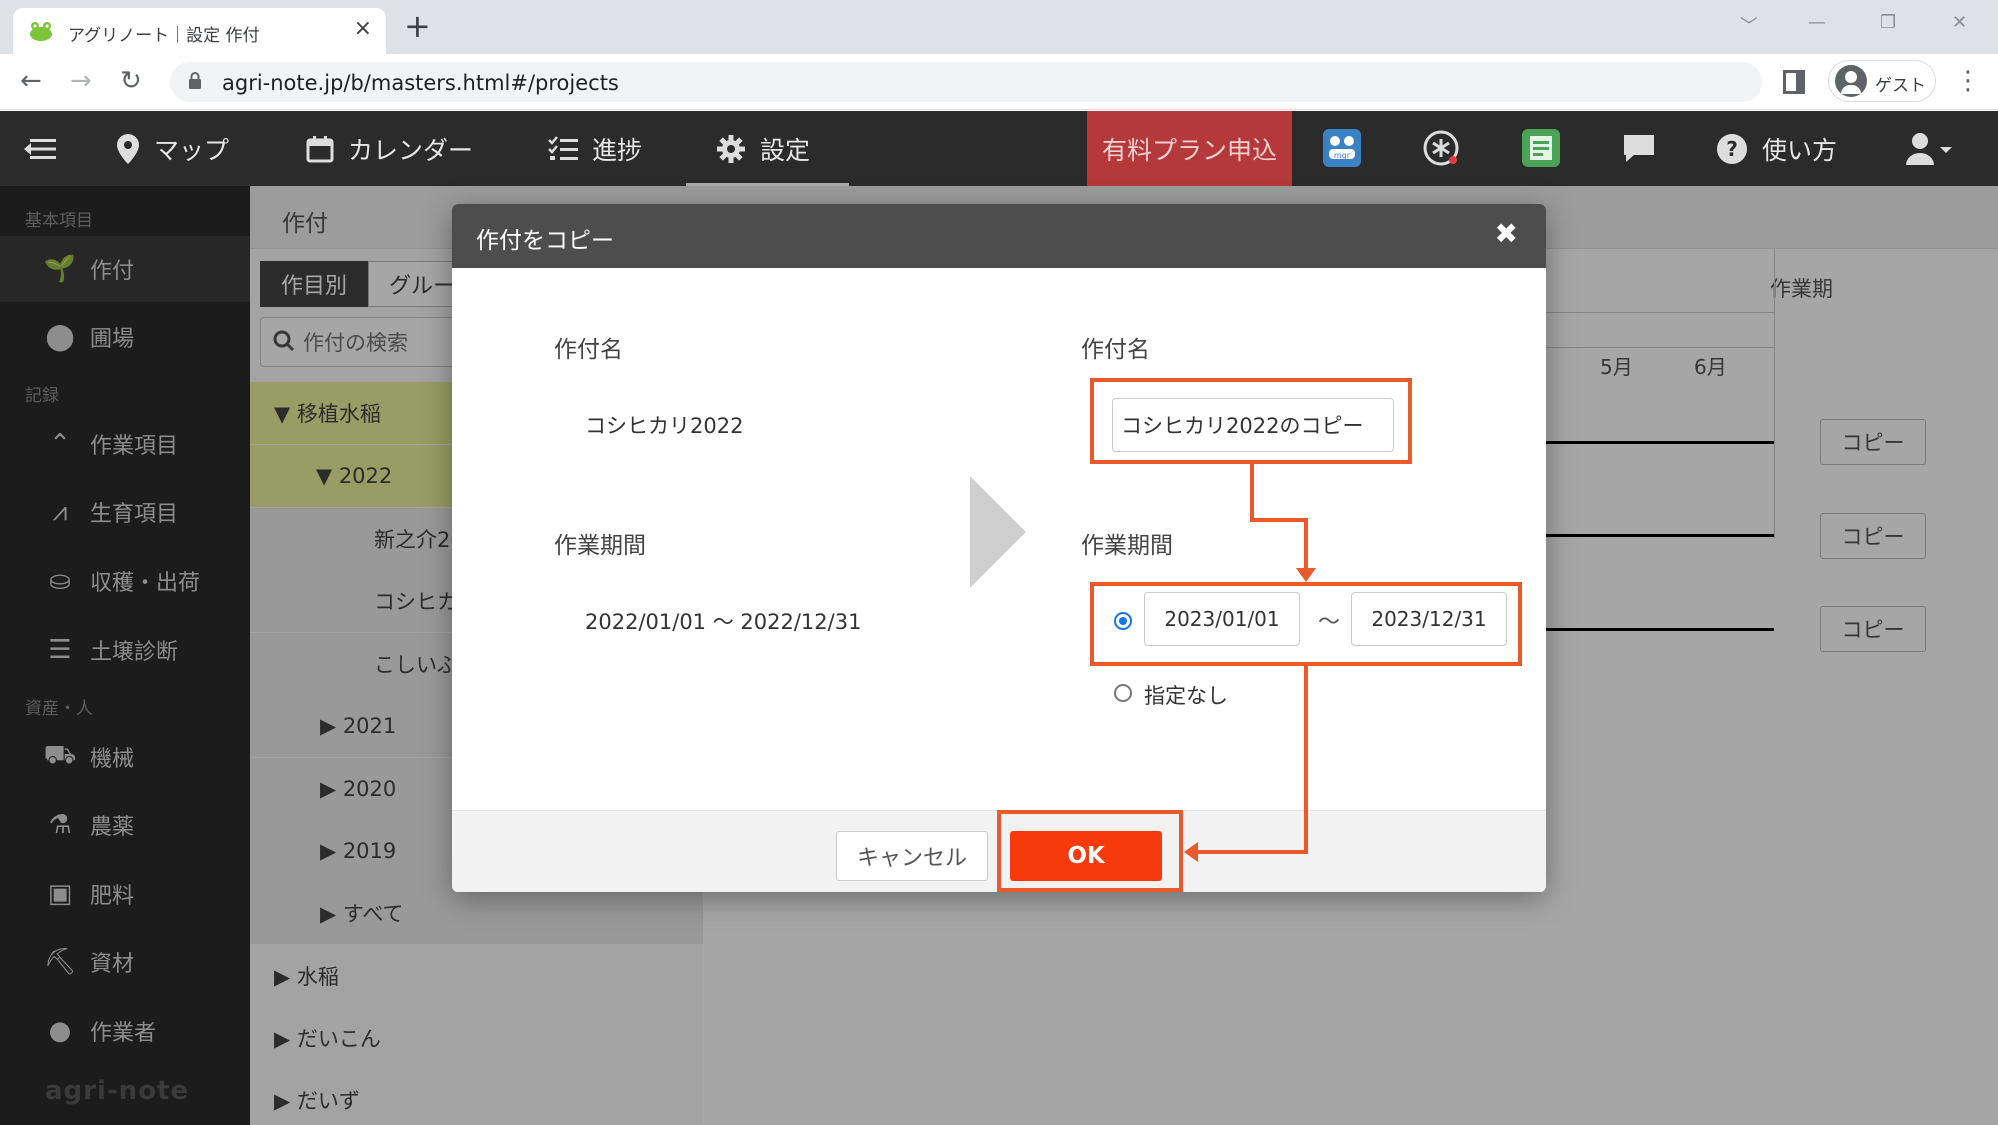 This screenshot has height=1125, width=1998. What do you see at coordinates (1251, 421) in the screenshot?
I see `highlight-name-box` at bounding box center [1251, 421].